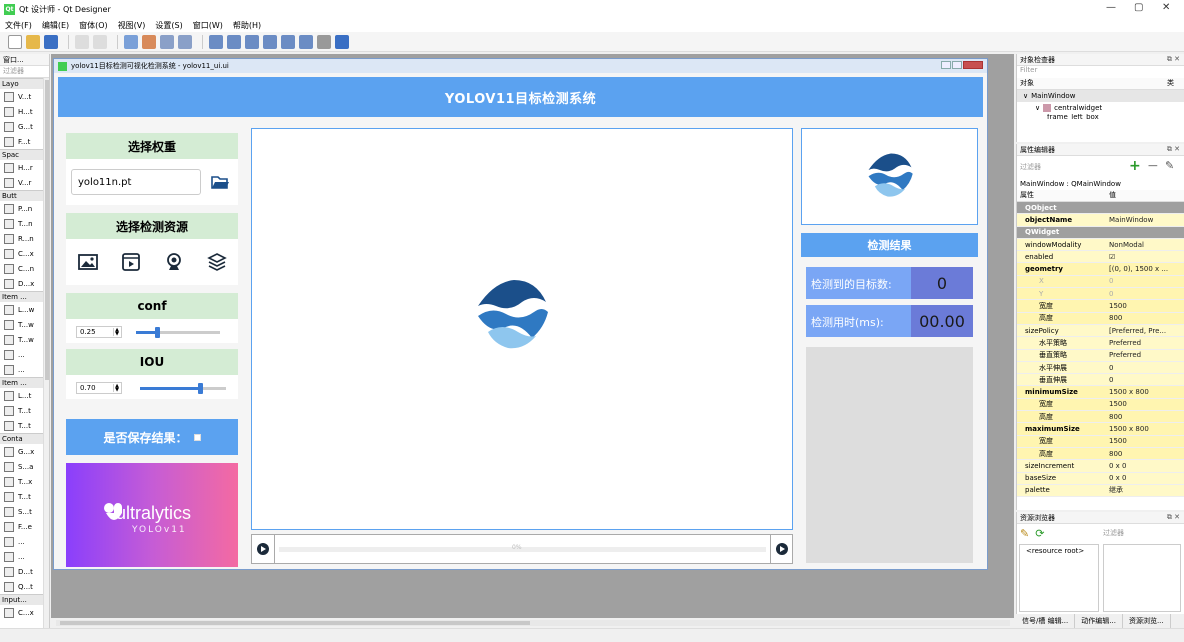 Image resolution: width=1184 pixels, height=642 pixels. I want to click on layout-horizontal-icon, so click(216, 41).